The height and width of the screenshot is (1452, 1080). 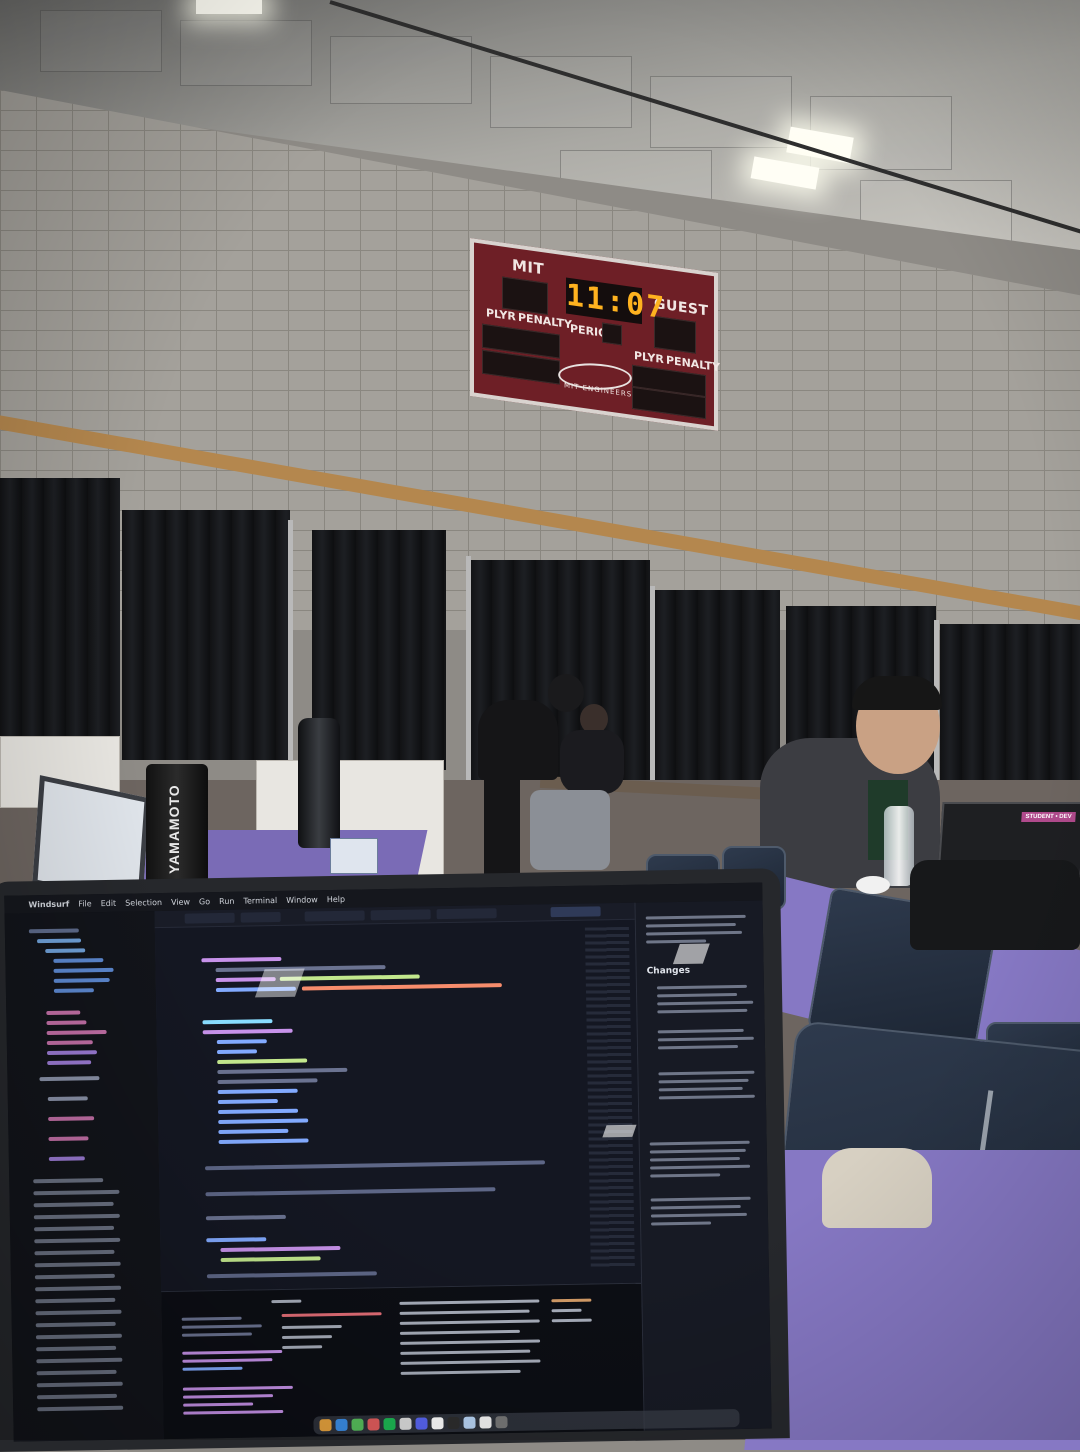 What do you see at coordinates (226, 900) in the screenshot?
I see `menu-run: Run` at bounding box center [226, 900].